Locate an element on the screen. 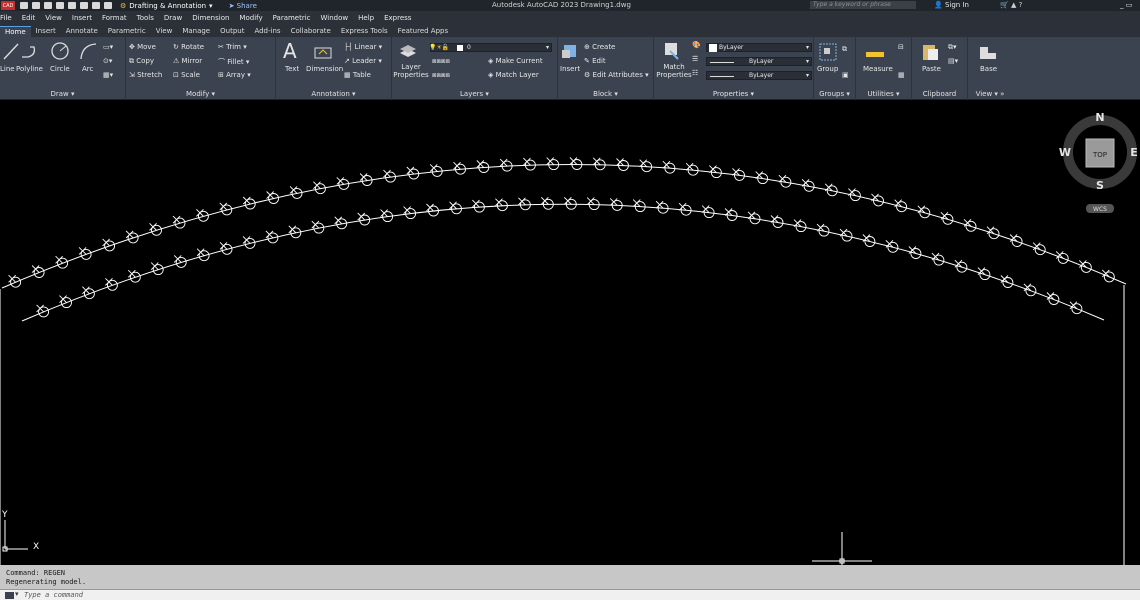 Image resolution: width=1140 pixels, height=600 pixels. search-input: Type a keyword or phrase is located at coordinates (863, 5).